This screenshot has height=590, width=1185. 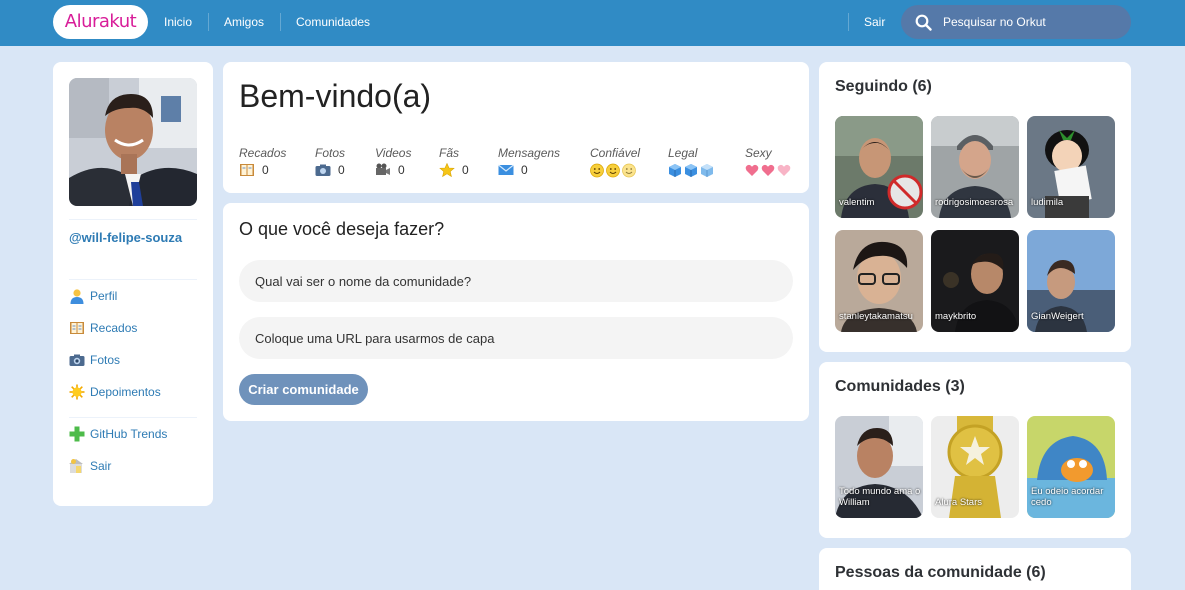 I want to click on ice-cube-icon, so click(x=692, y=170).